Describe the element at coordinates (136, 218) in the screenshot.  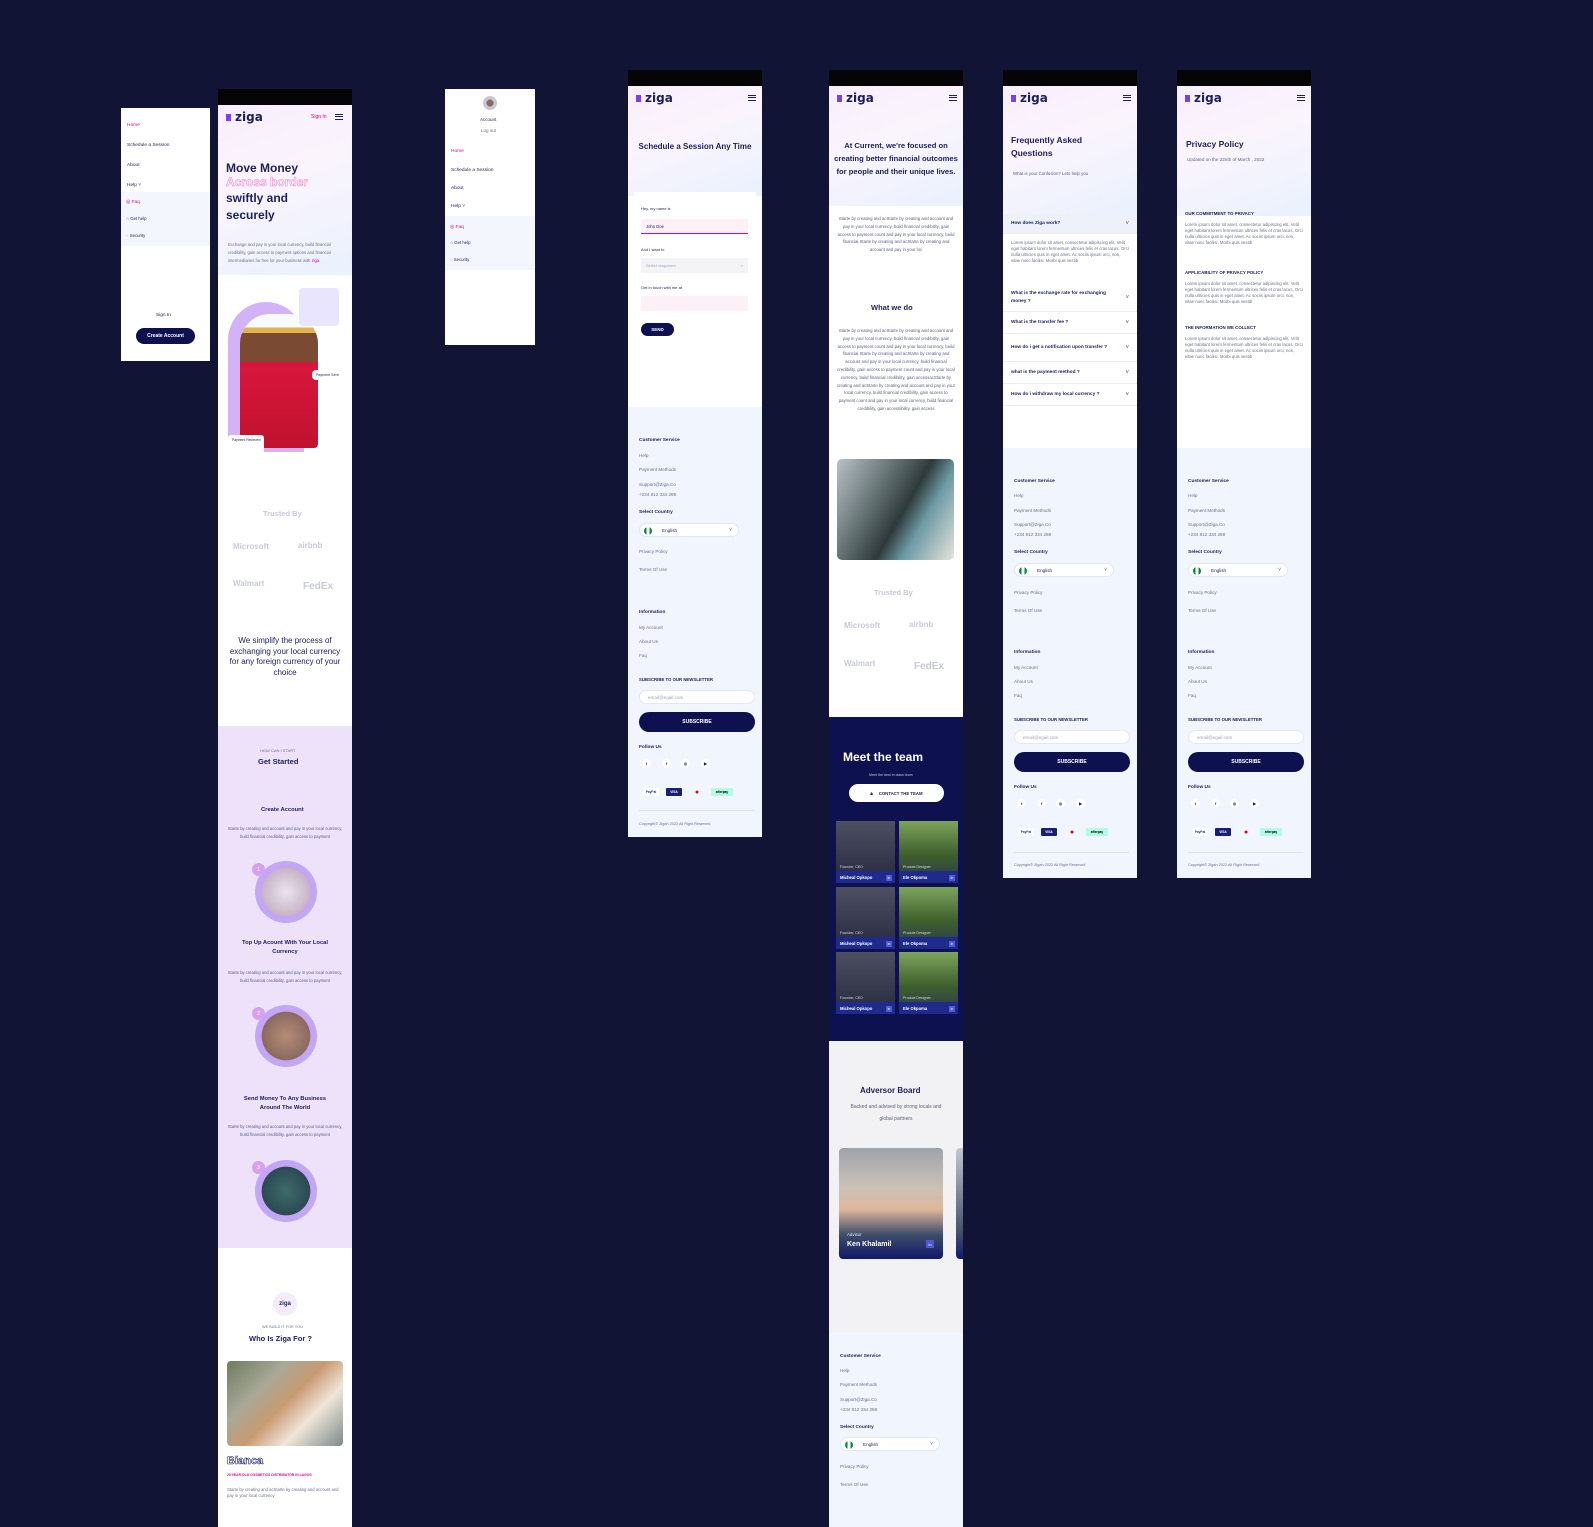
I see `submenu-get-help: ∩ Get help` at that location.